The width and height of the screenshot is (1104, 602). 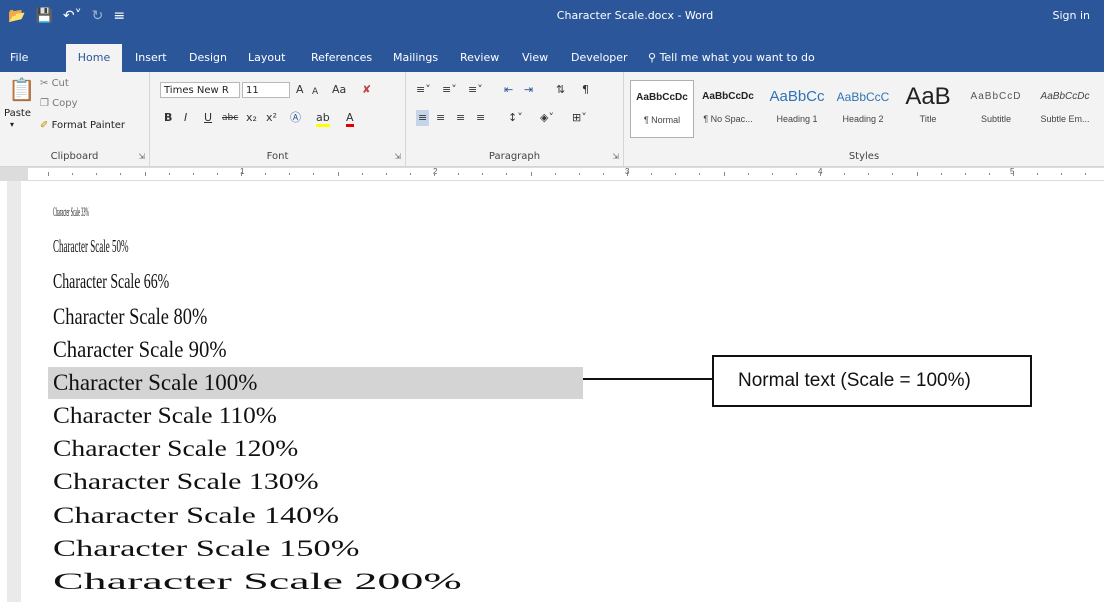 What do you see at coordinates (728, 96) in the screenshot?
I see `style-no-spacing-sample: AaBbCcDc` at bounding box center [728, 96].